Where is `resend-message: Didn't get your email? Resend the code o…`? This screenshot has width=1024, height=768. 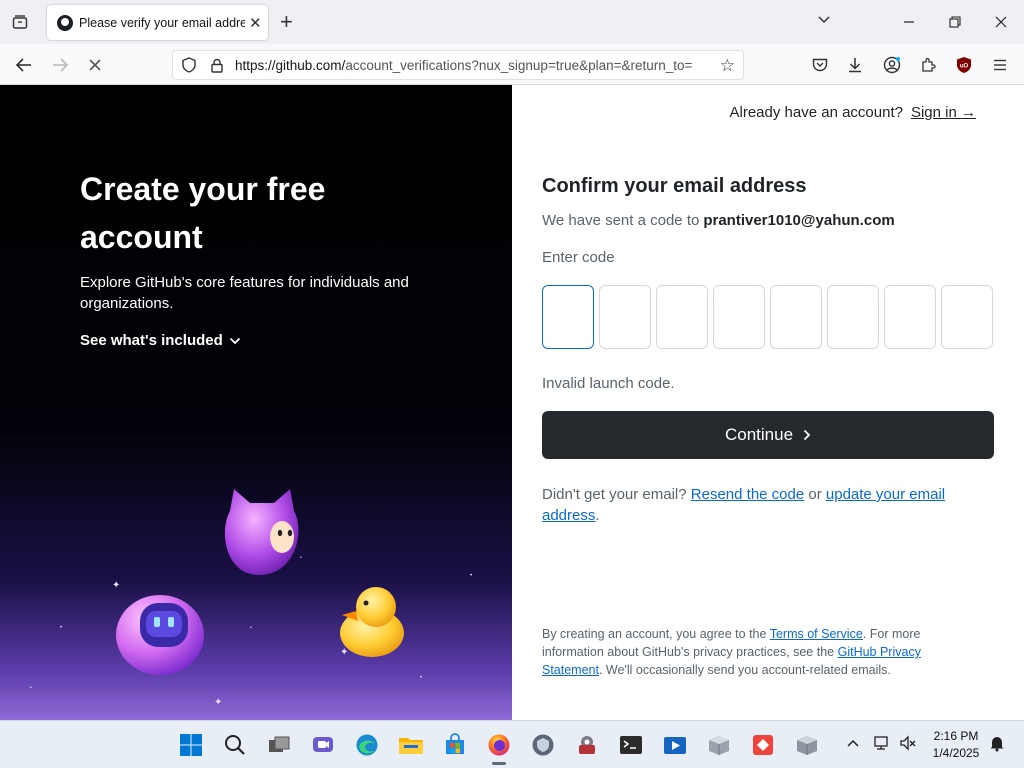
resend-message: Didn't get your email? Resend the code o… is located at coordinates (752, 505).